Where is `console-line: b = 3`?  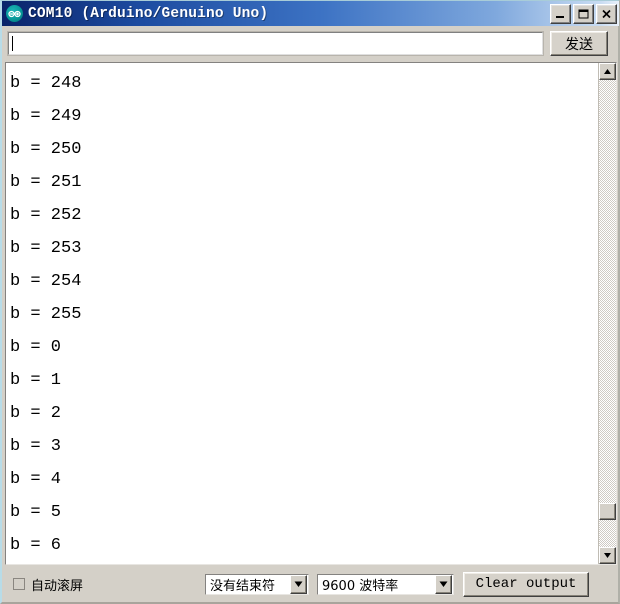
console-line: b = 3 is located at coordinates (36, 446).